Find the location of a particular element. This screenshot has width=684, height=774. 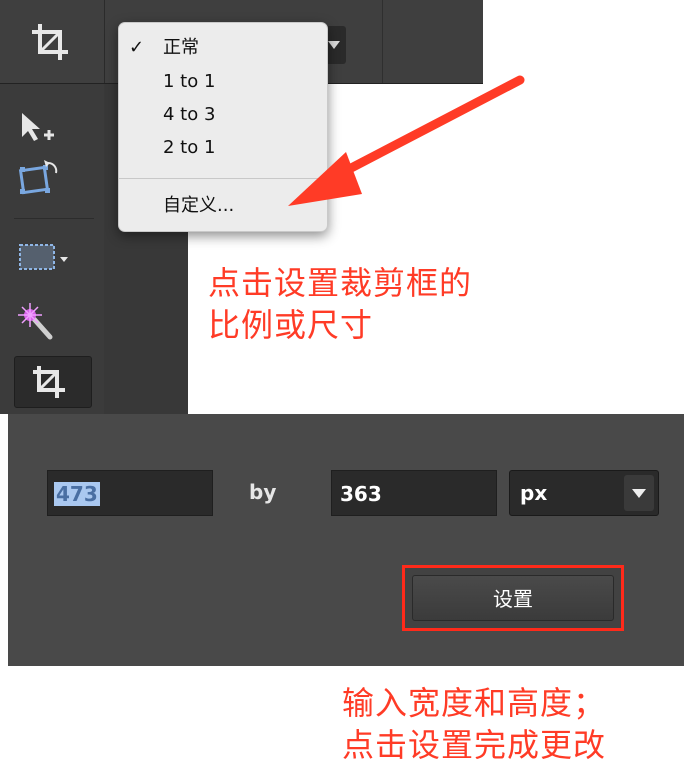

width-input: 473 is located at coordinates (130, 493).